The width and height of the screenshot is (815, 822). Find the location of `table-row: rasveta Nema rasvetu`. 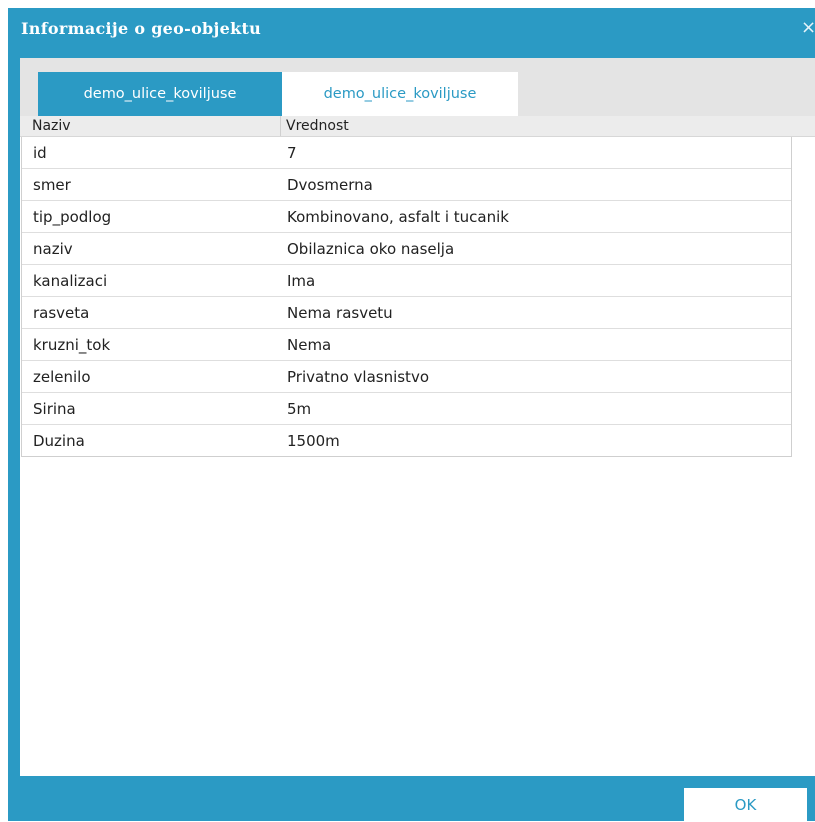

table-row: rasveta Nema rasvetu is located at coordinates (406, 313).